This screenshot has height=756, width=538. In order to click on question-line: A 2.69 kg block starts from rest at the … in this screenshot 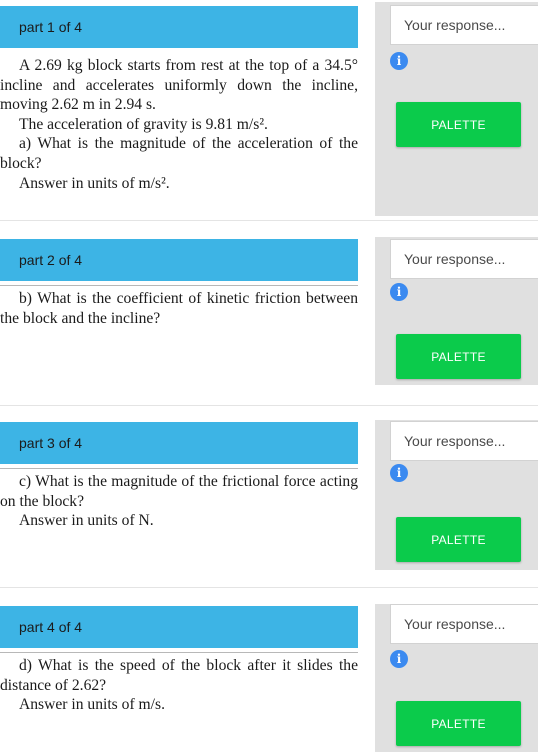, I will do `click(179, 85)`.